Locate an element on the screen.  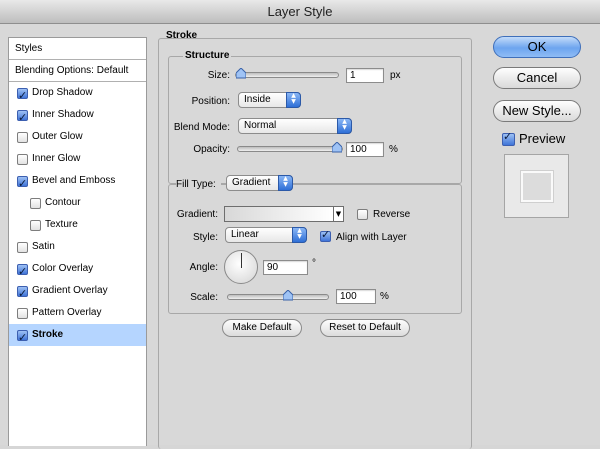
style-item-stroke: Stroke is located at coordinates (77, 336).